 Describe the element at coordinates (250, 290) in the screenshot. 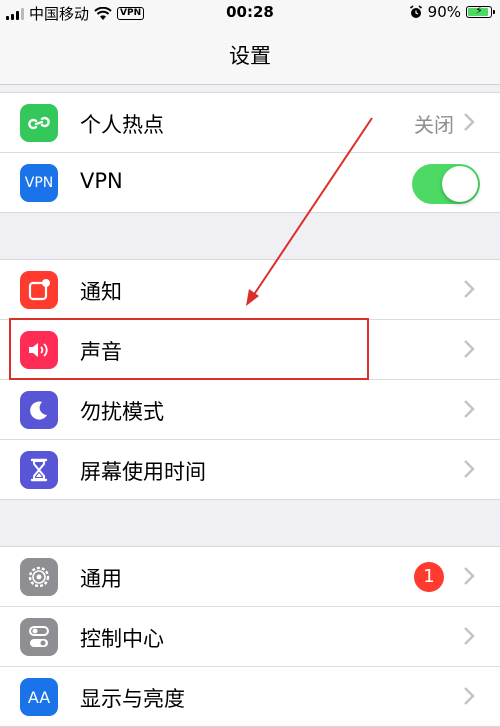

I see `settings-row-notifications: 通知` at that location.